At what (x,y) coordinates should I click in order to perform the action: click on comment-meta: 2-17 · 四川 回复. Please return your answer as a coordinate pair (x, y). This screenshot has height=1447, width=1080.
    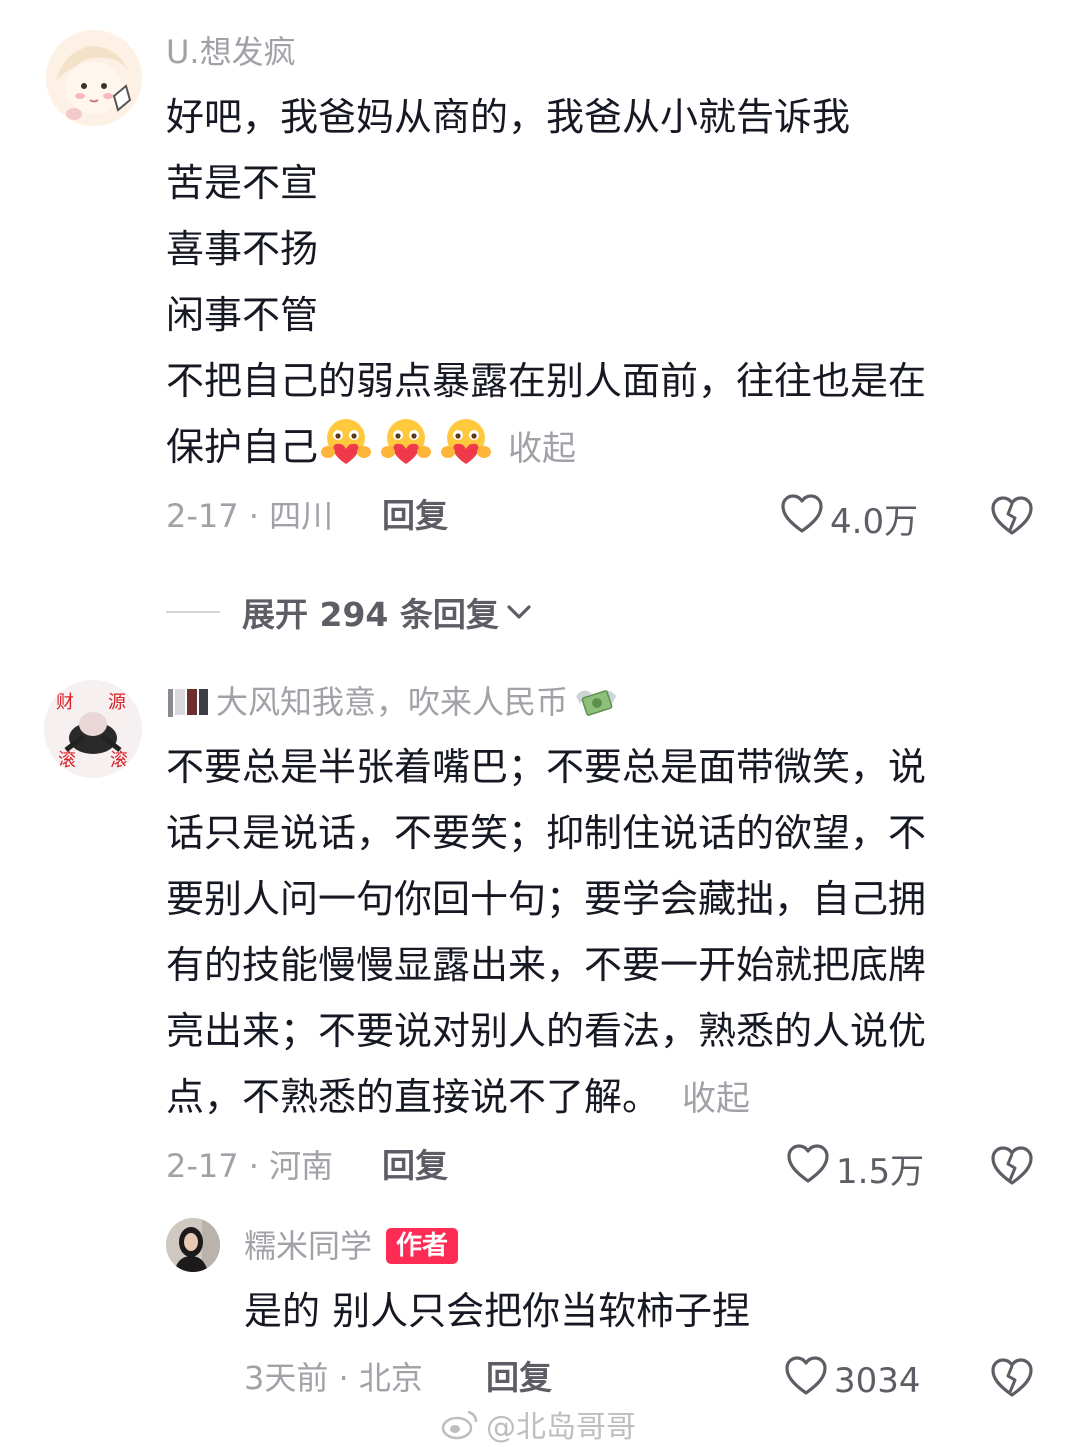
    Looking at the image, I should click on (307, 516).